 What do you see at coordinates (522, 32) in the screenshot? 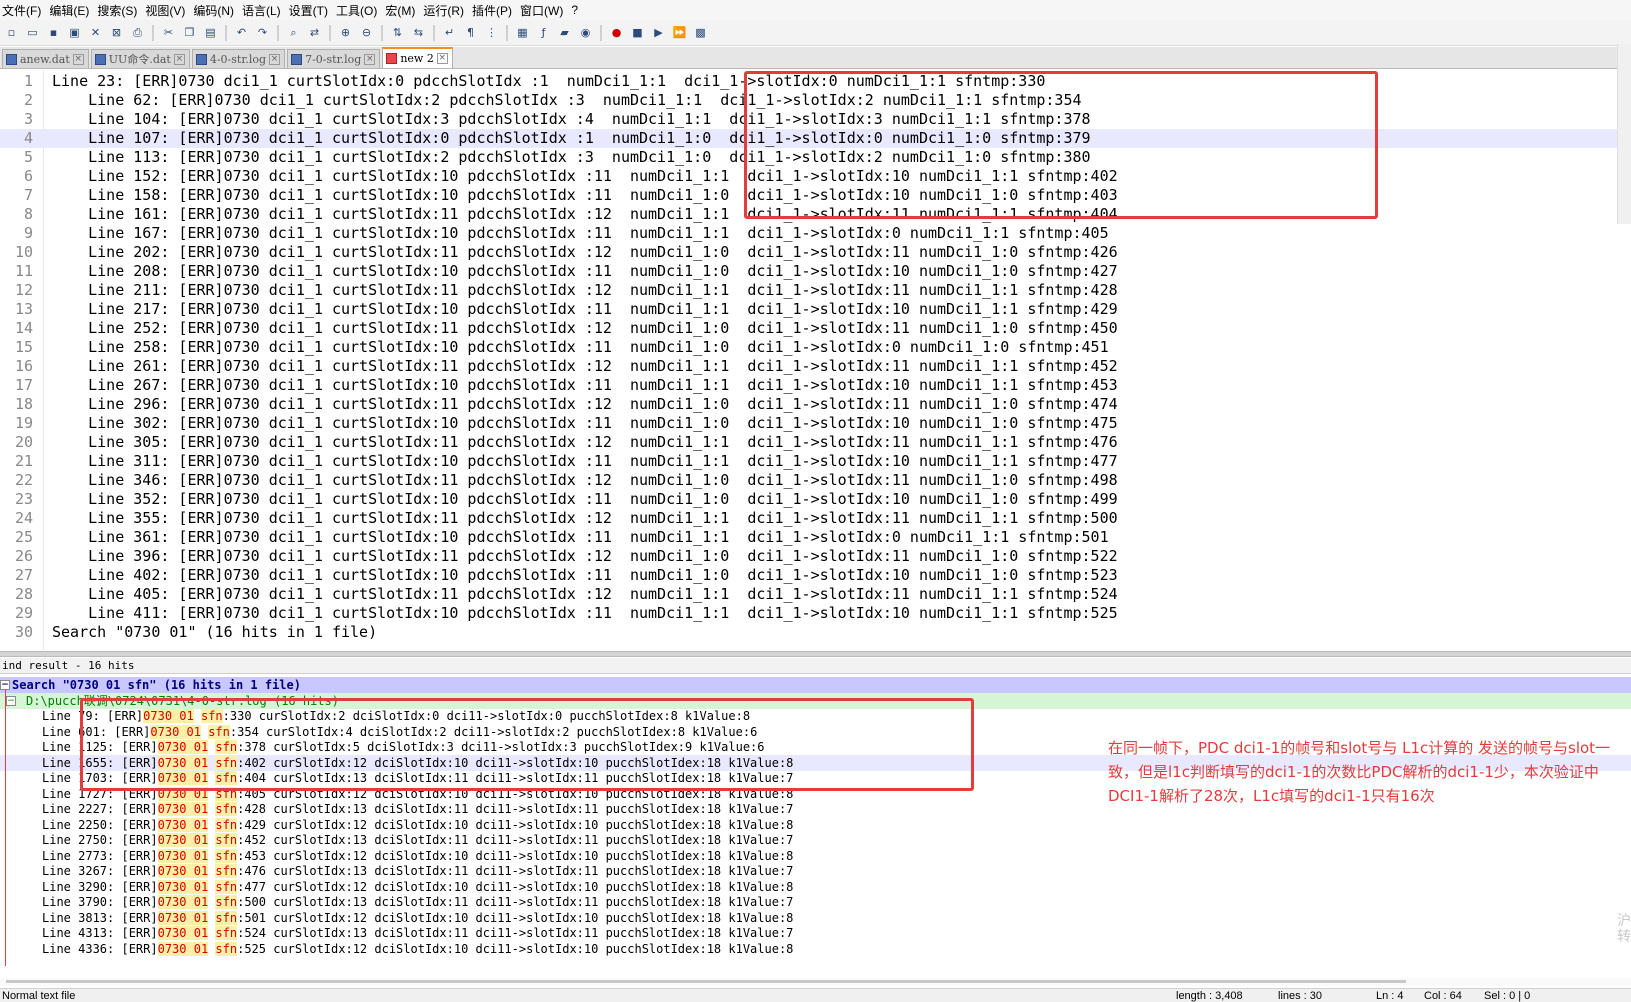
I see `doc-map-icon: ▦` at bounding box center [522, 32].